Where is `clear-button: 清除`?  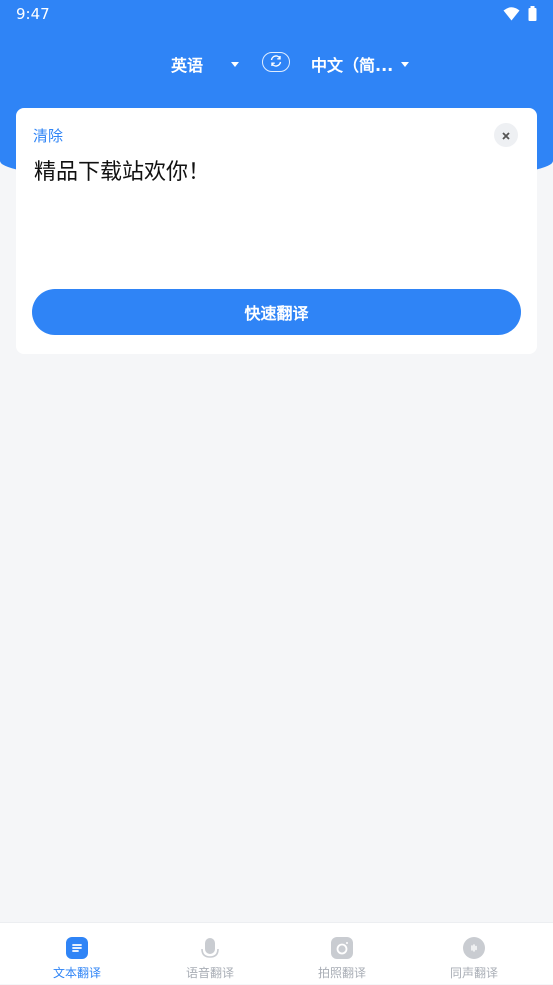 clear-button: 清除 is located at coordinates (48, 135).